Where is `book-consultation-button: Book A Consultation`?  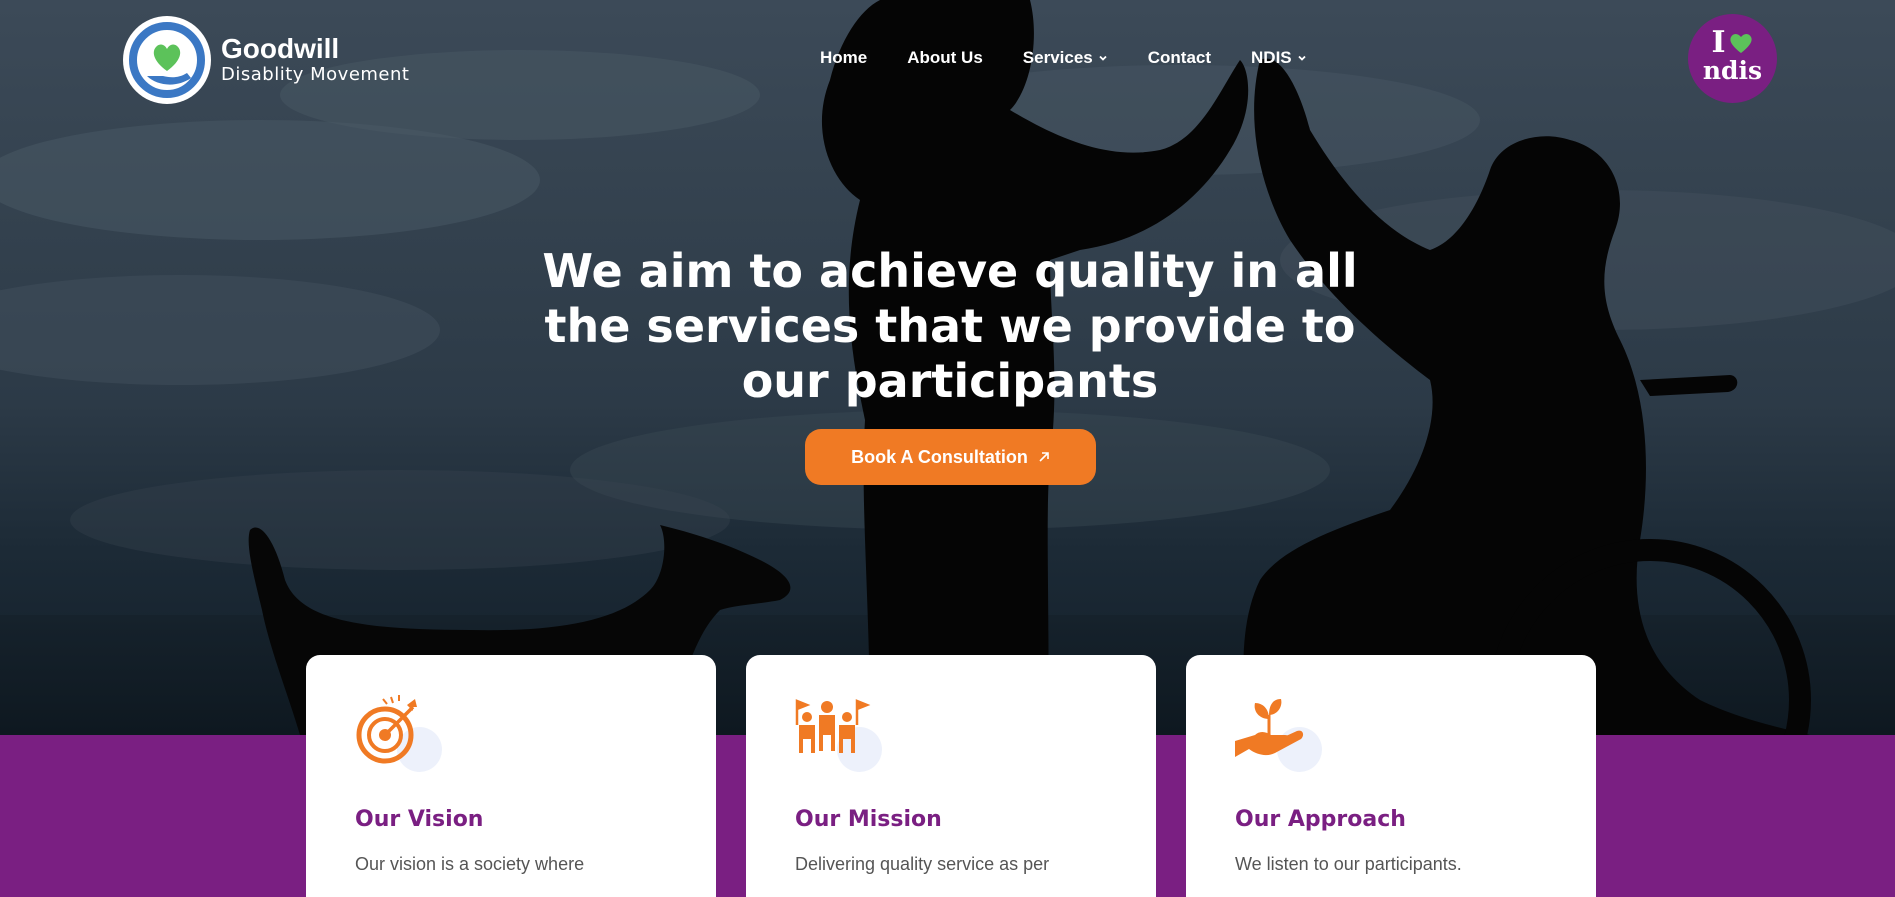 book-consultation-button: Book A Consultation is located at coordinates (950, 457).